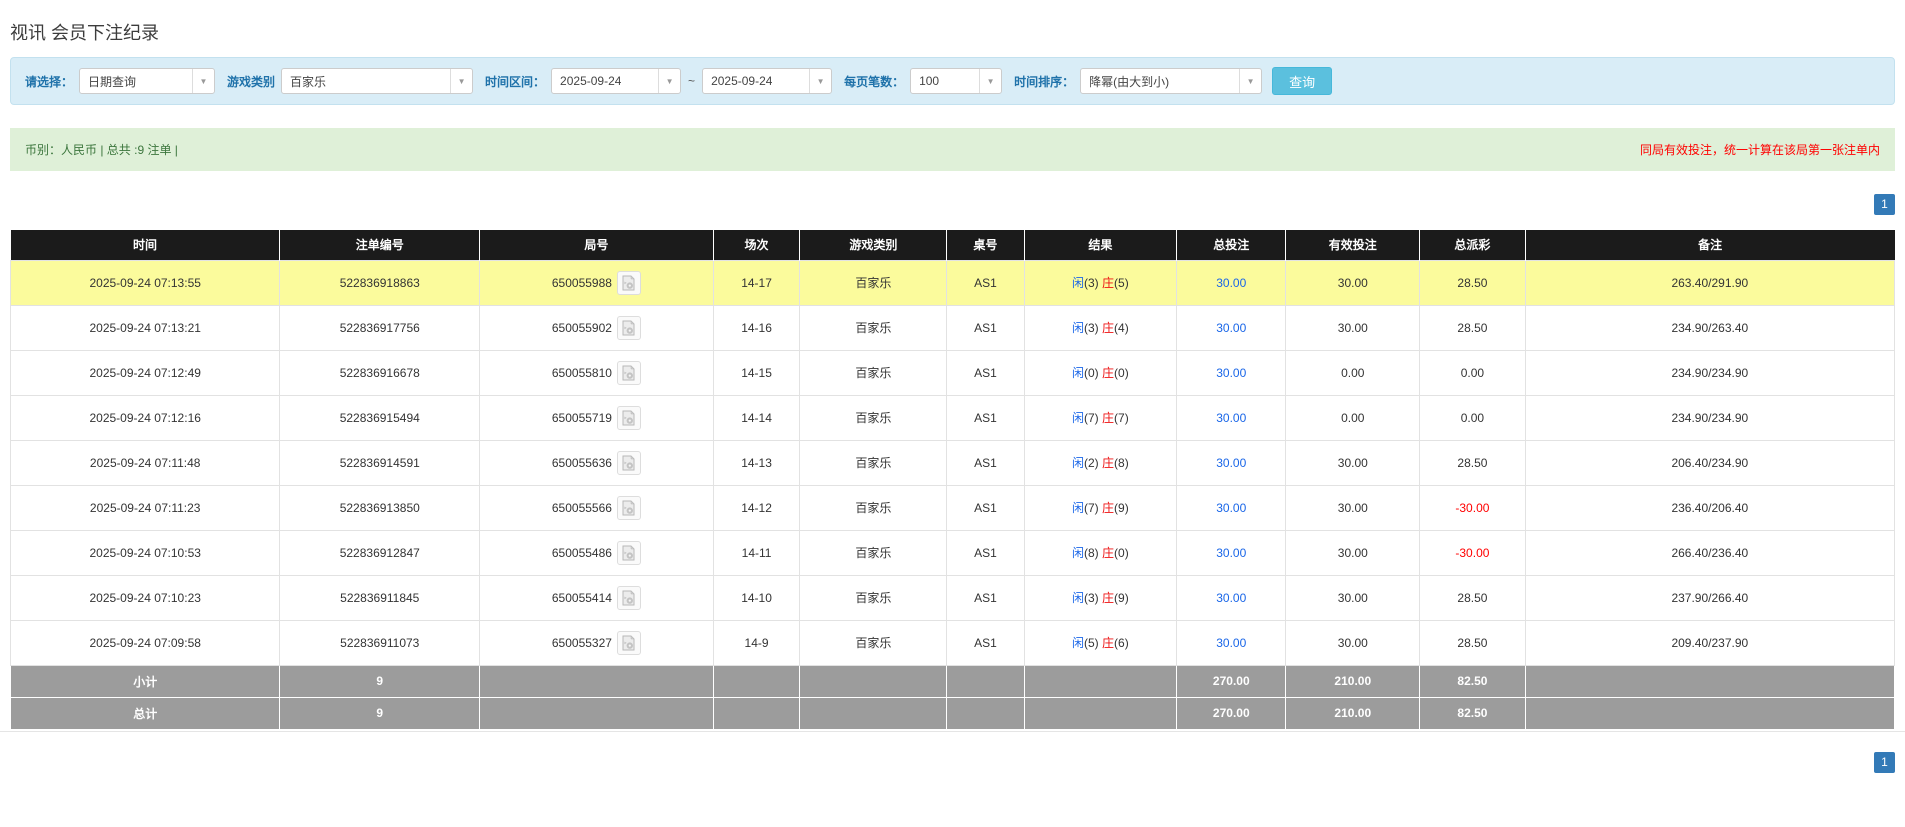  What do you see at coordinates (380, 713) in the screenshot?
I see `summary-count: 9` at bounding box center [380, 713].